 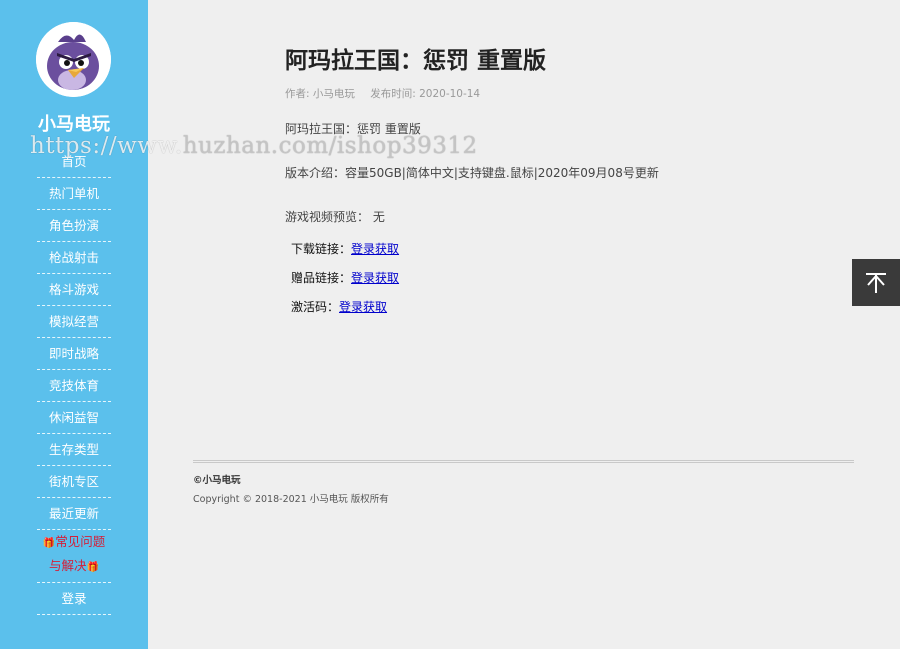 What do you see at coordinates (363, 307) in the screenshot?
I see `activation-login-link: 登录获取` at bounding box center [363, 307].